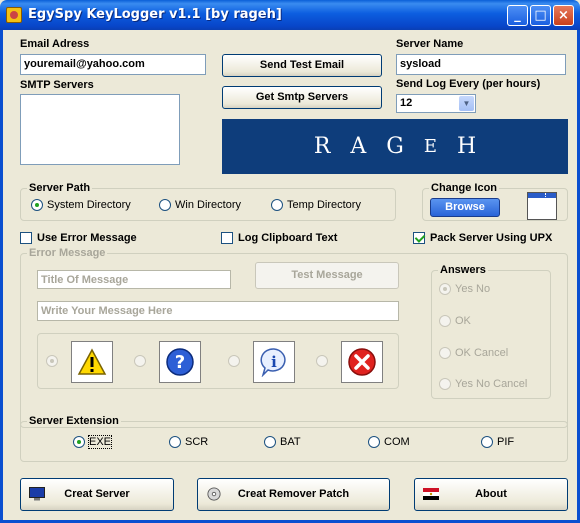  I want to click on monitor-icon, so click(37, 494).